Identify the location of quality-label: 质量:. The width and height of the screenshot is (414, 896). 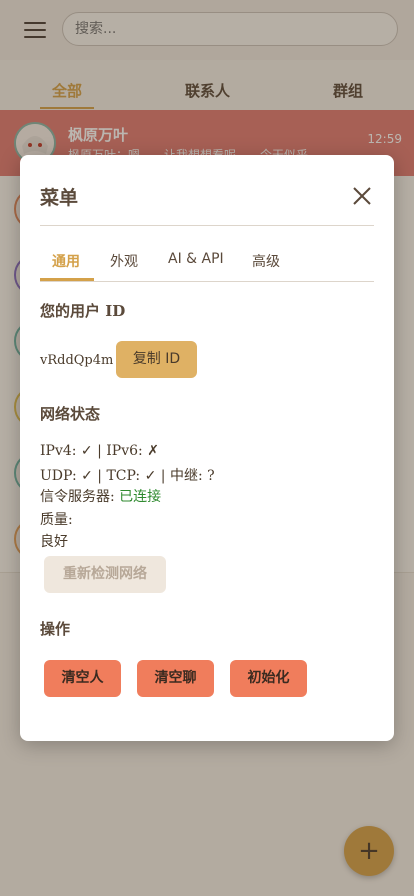
(56, 520).